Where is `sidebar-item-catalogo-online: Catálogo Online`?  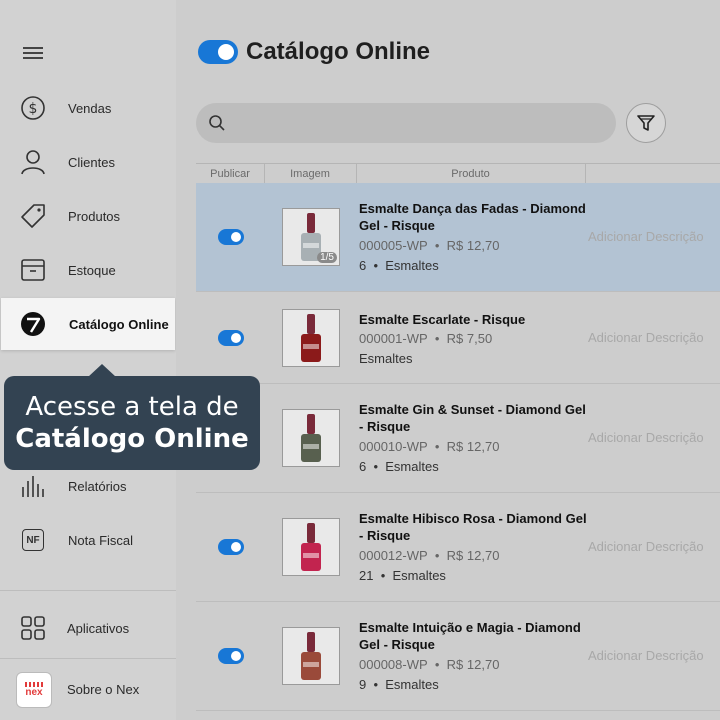
sidebar-item-catalogo-online: Catálogo Online is located at coordinates (88, 324).